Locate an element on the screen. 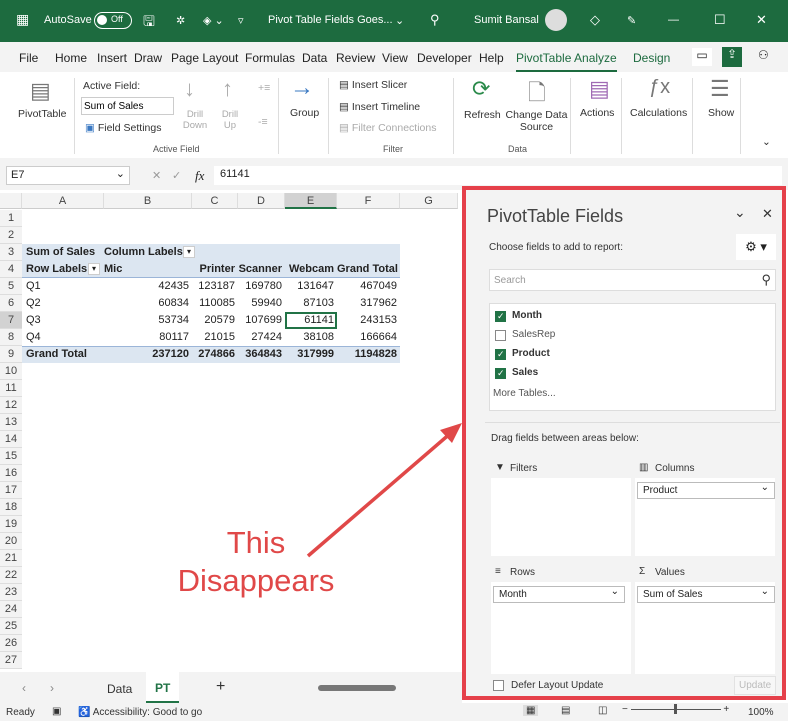 The image size is (788, 721). row-labels-filter-button: ▾ is located at coordinates (94, 269).